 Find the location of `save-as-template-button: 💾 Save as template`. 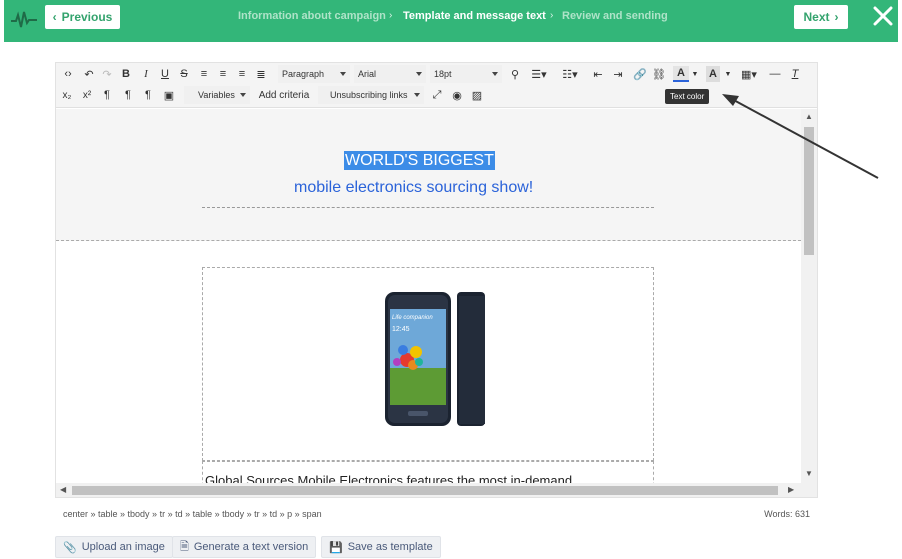

save-as-template-button: 💾 Save as template is located at coordinates (381, 547).